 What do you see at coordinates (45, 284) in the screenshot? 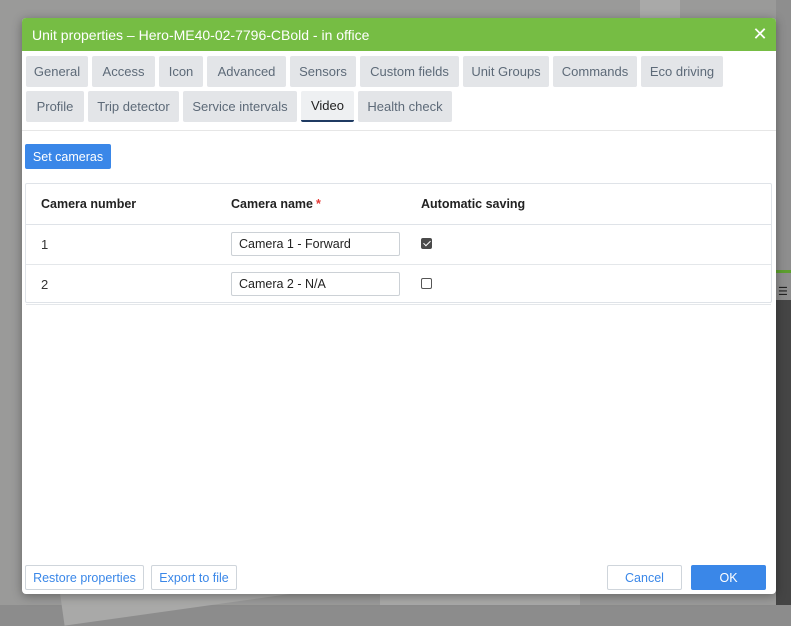
I see `camera-number: 2` at bounding box center [45, 284].